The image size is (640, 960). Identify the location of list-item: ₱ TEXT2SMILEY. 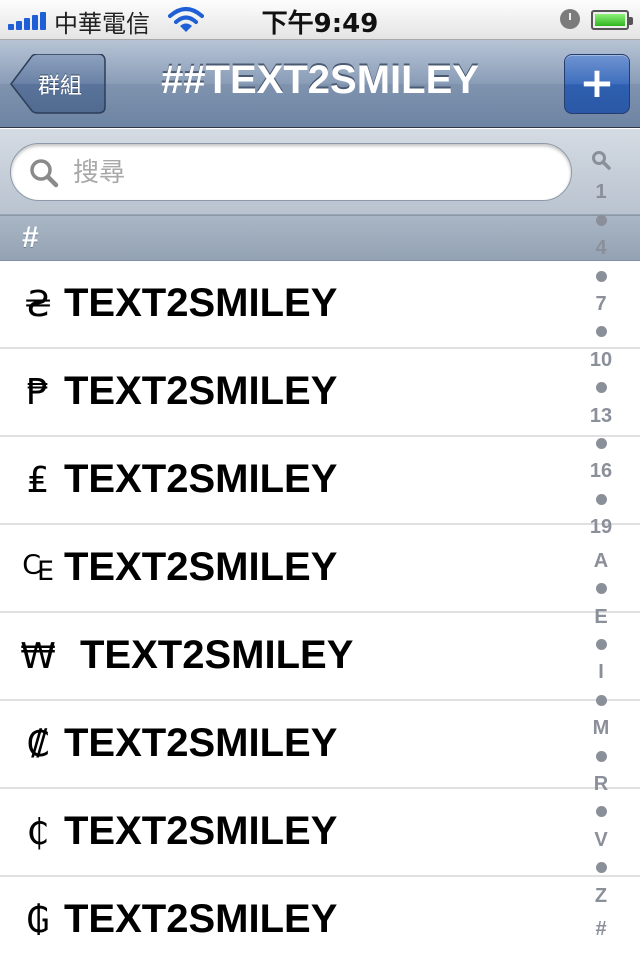
(320, 393).